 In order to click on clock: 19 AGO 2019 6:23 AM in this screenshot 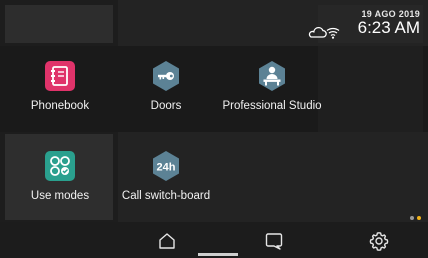, I will do `click(389, 23)`.